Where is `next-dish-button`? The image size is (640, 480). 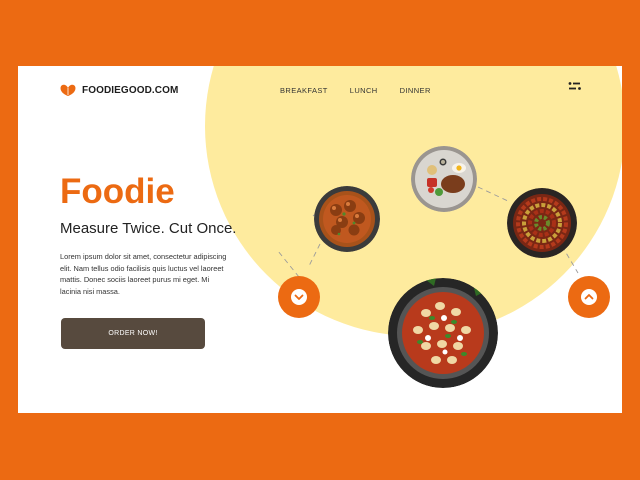
next-dish-button is located at coordinates (589, 297).